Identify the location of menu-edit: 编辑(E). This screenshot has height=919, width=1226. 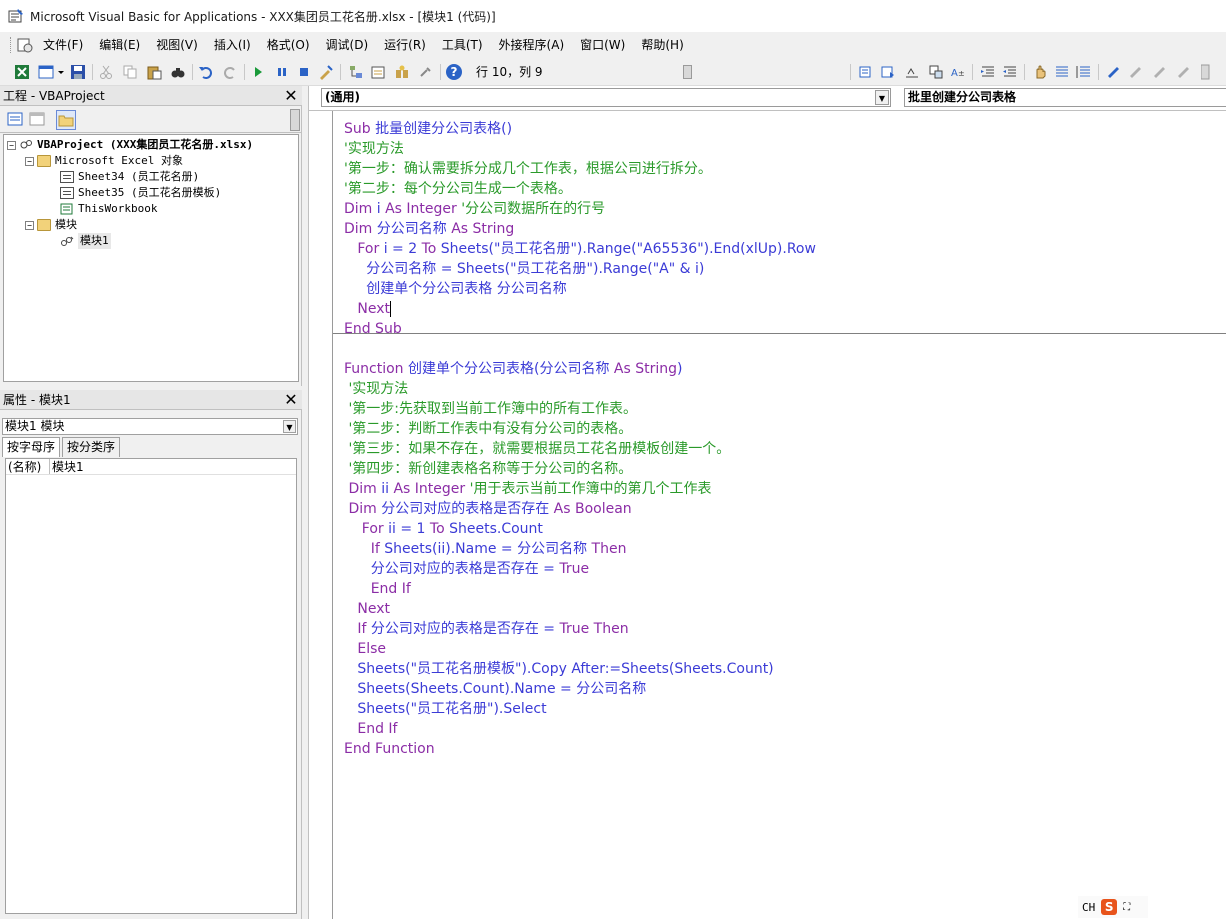
(119, 45).